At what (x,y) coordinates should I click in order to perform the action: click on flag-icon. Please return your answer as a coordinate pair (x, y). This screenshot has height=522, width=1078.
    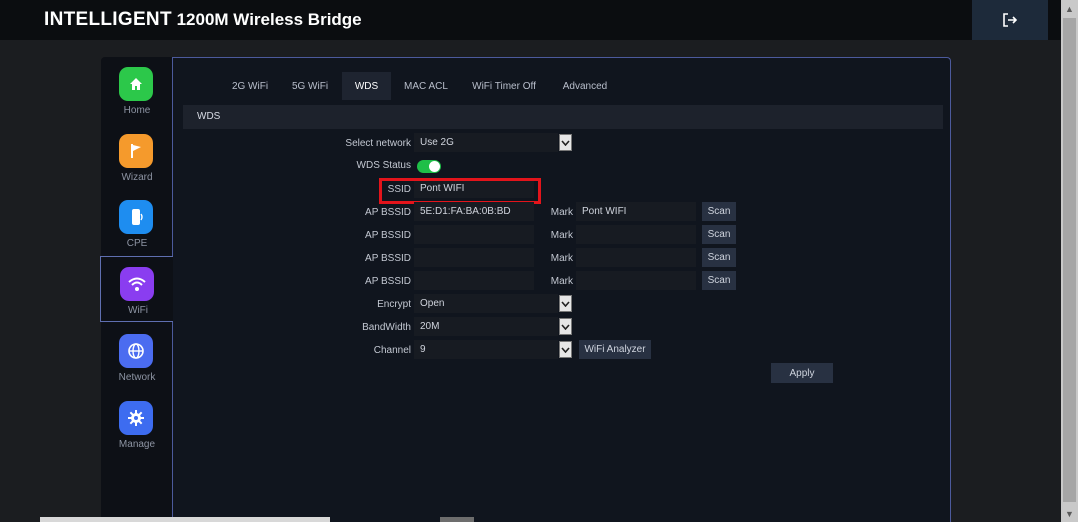
    Looking at the image, I should click on (136, 151).